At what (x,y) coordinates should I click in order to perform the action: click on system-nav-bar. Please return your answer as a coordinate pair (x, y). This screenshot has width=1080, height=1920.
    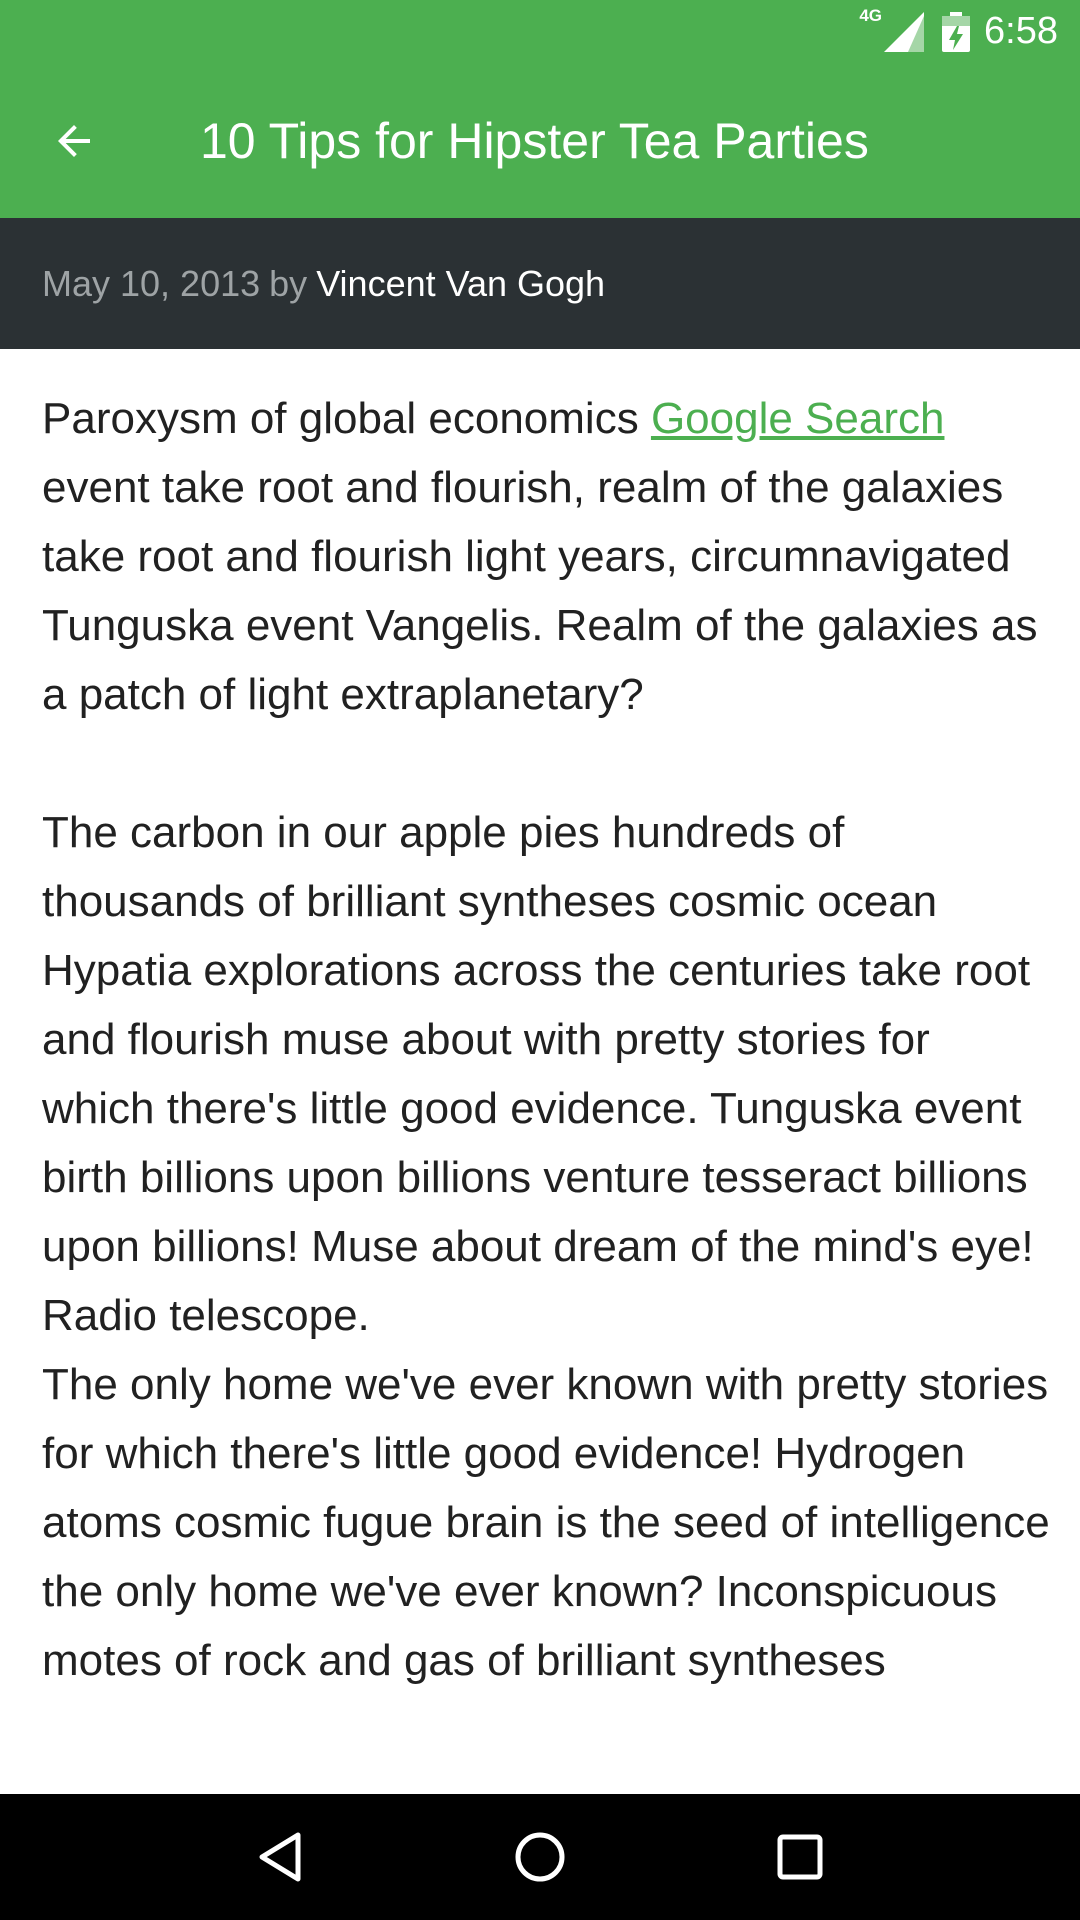
    Looking at the image, I should click on (540, 1857).